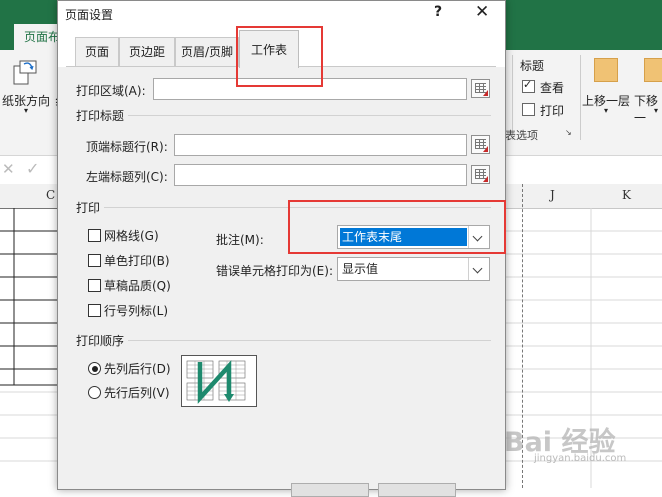  What do you see at coordinates (94, 392) in the screenshot?
I see `over-then-down-radio` at bounding box center [94, 392].